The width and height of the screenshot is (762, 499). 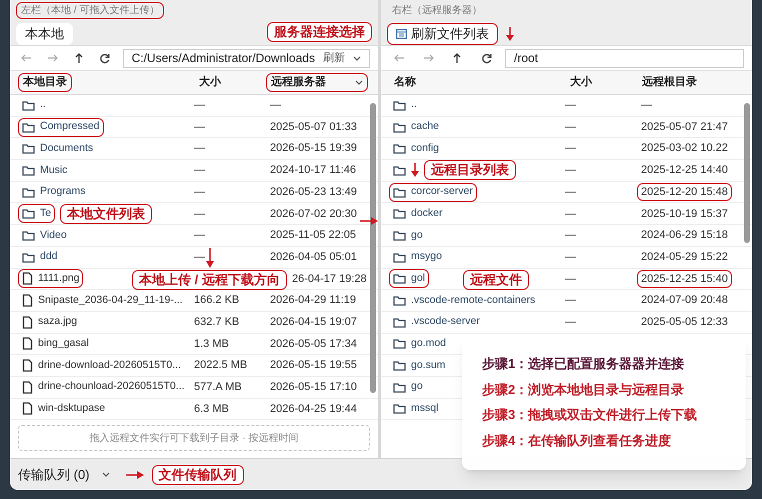 What do you see at coordinates (624, 58) in the screenshot?
I see `path-field: /root` at bounding box center [624, 58].